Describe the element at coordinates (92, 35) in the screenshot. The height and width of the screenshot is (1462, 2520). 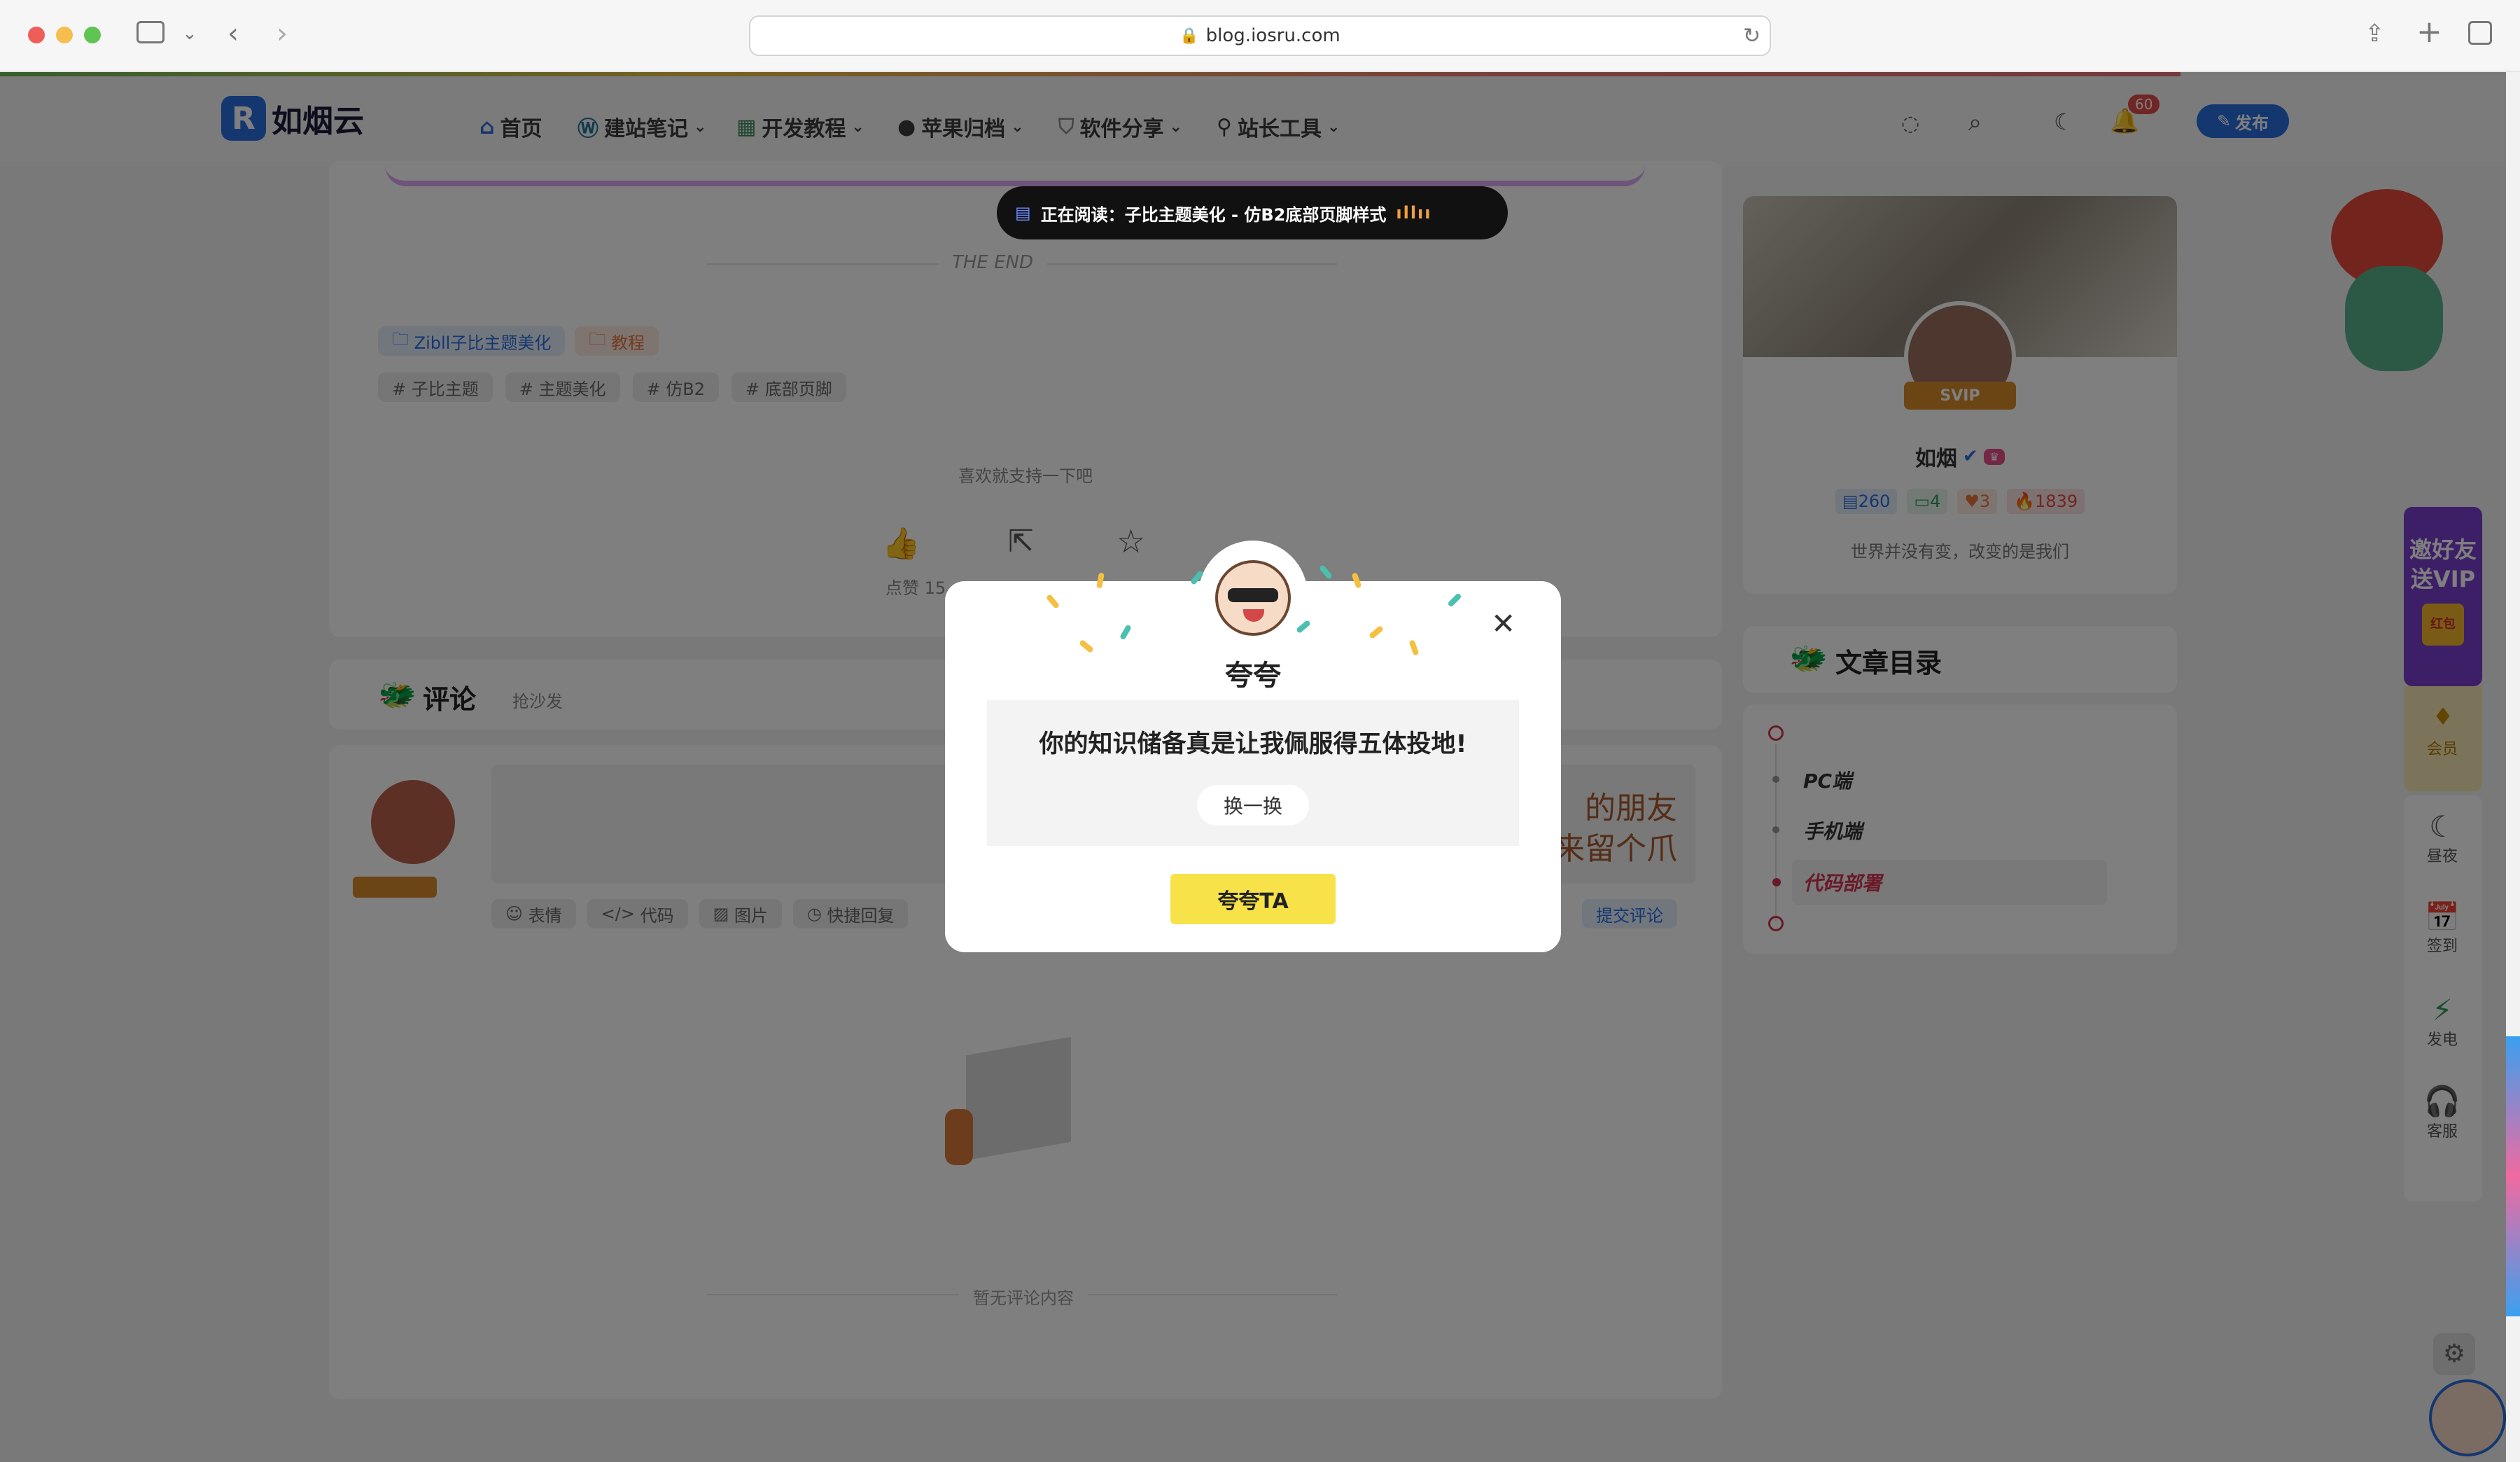
I see `zoom-window-button` at that location.